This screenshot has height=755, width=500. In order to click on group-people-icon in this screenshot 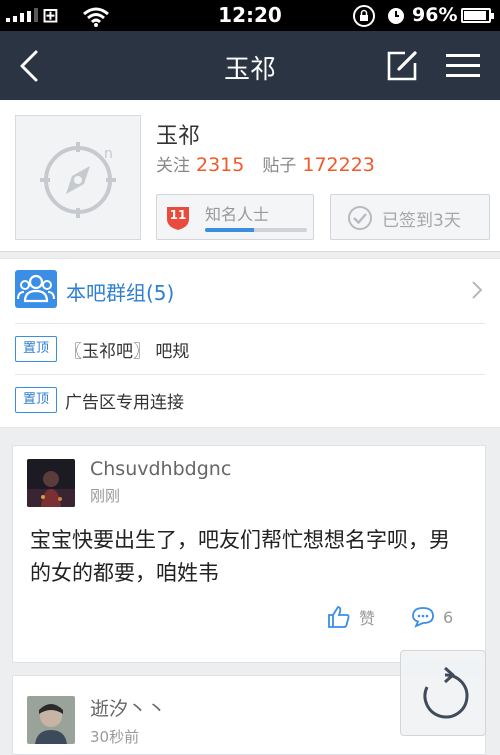, I will do `click(36, 289)`.